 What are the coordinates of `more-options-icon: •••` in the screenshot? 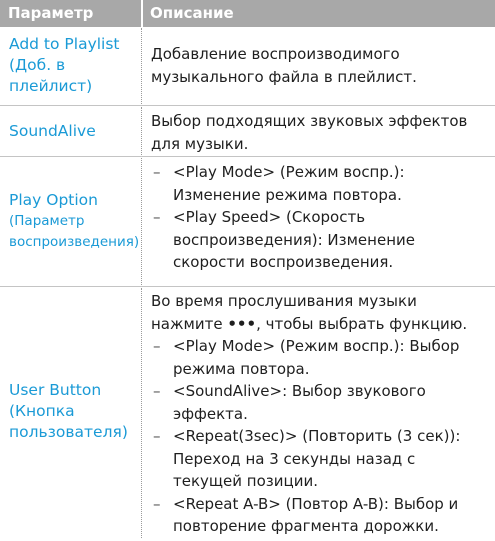 It's located at (242, 323).